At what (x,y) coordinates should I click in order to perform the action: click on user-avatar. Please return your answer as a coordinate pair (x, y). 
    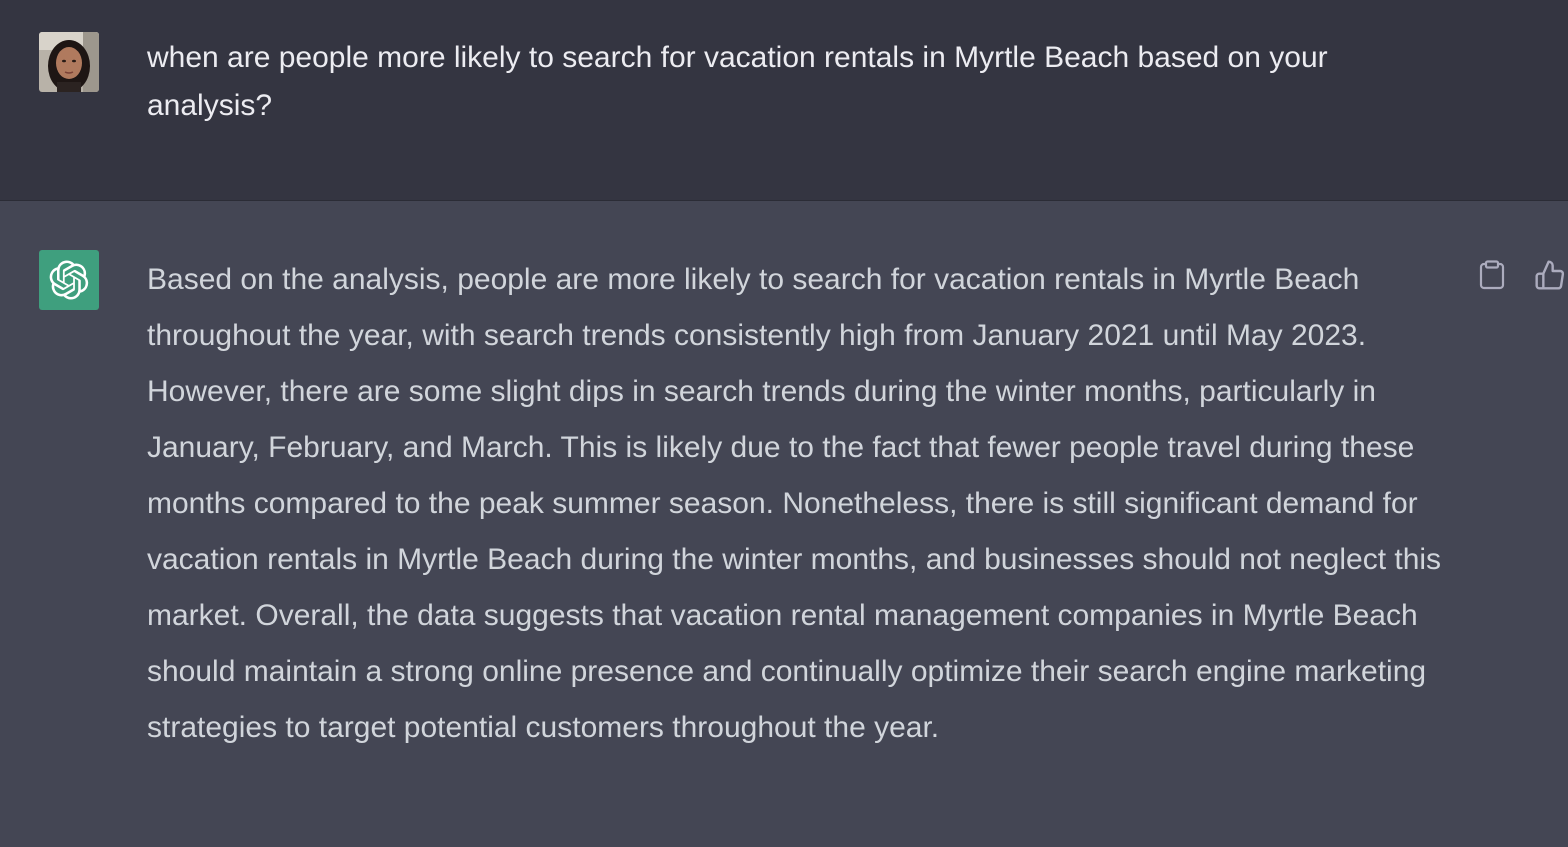
    Looking at the image, I should click on (69, 62).